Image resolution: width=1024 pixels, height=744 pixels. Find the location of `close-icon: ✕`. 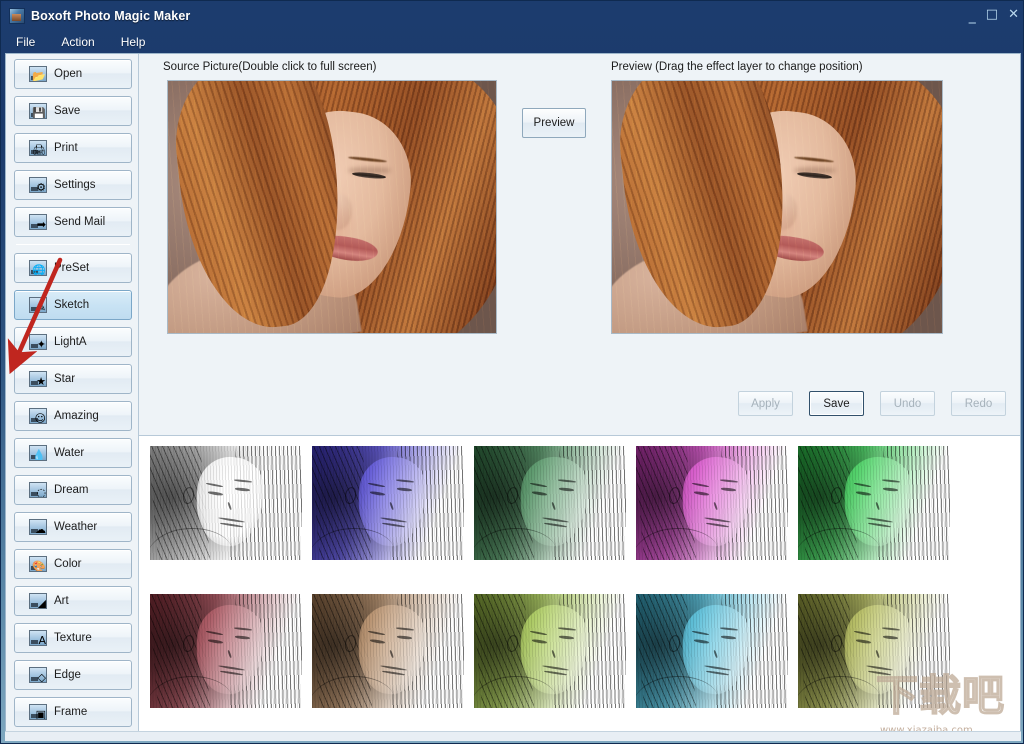

close-icon: ✕ is located at coordinates (1013, 14).